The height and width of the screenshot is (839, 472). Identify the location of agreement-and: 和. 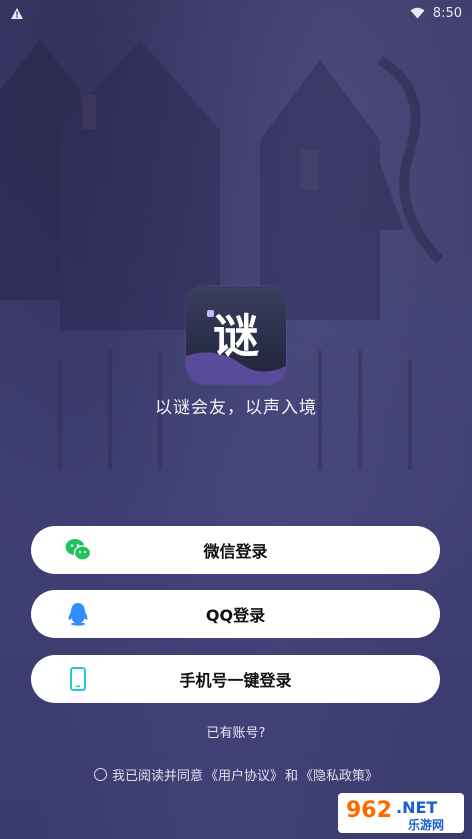
(292, 776).